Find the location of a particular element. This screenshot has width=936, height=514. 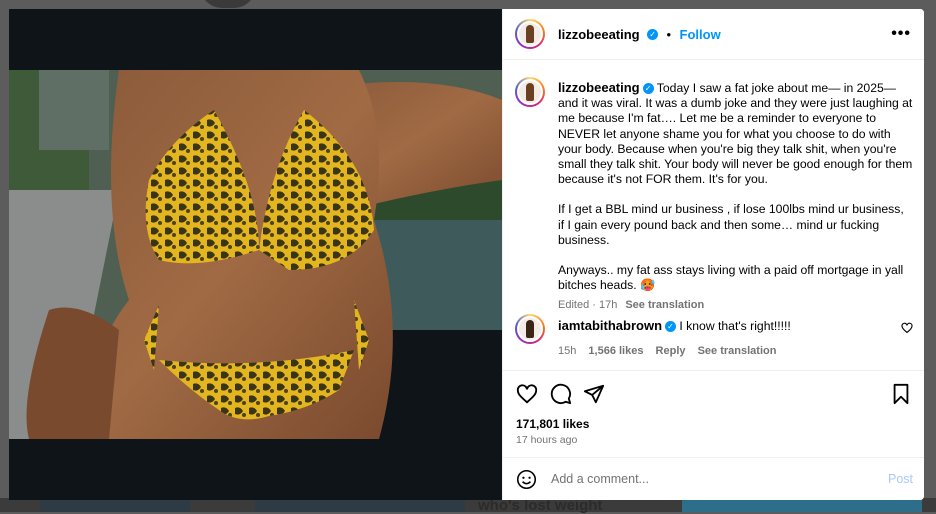

comment-age: 15h is located at coordinates (567, 351).